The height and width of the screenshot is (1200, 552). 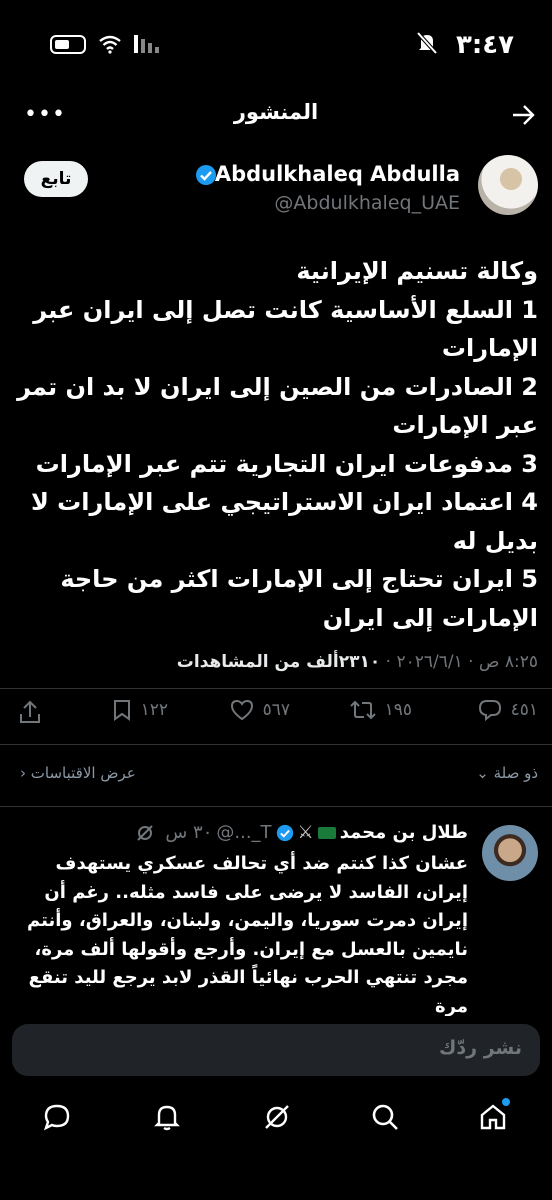 I want to click on author-name: Abdulkhaleq Abdulla, so click(x=337, y=174).